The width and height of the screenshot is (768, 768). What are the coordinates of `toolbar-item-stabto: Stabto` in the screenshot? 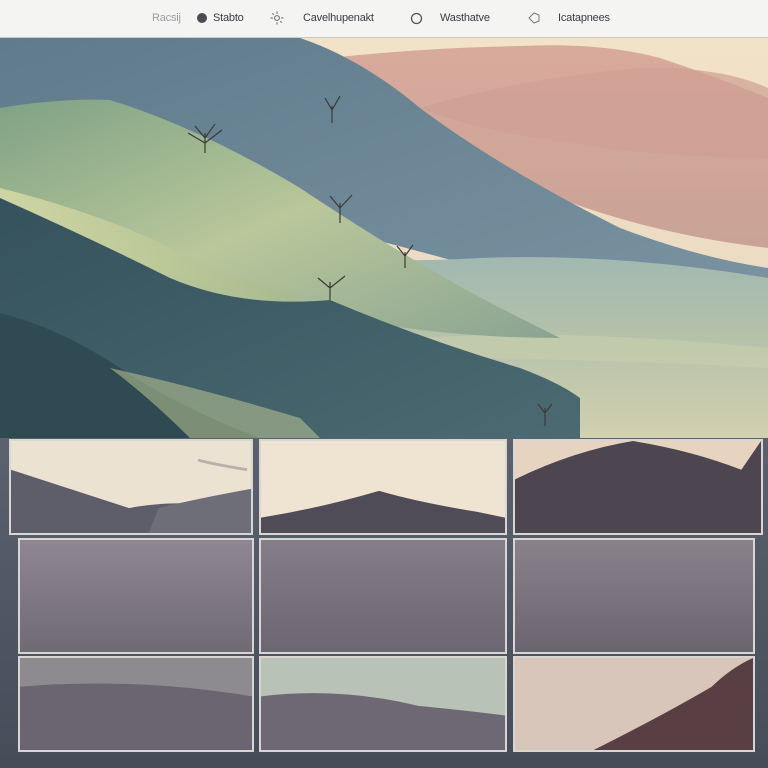 It's located at (220, 18).